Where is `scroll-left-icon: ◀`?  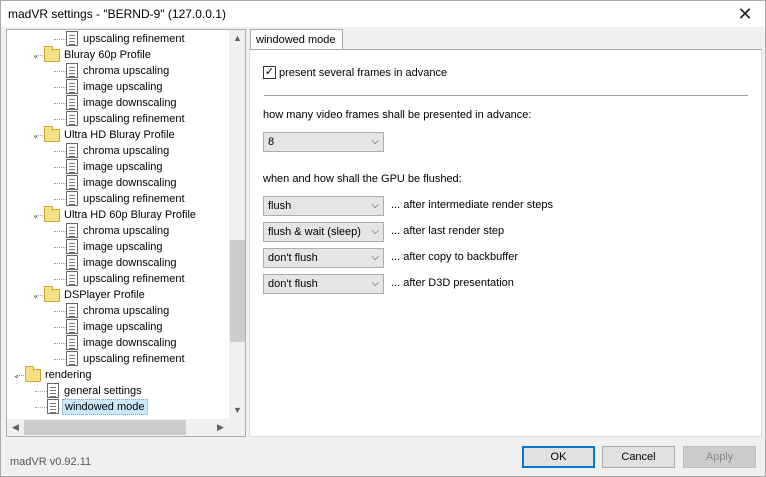 scroll-left-icon: ◀ is located at coordinates (15, 427).